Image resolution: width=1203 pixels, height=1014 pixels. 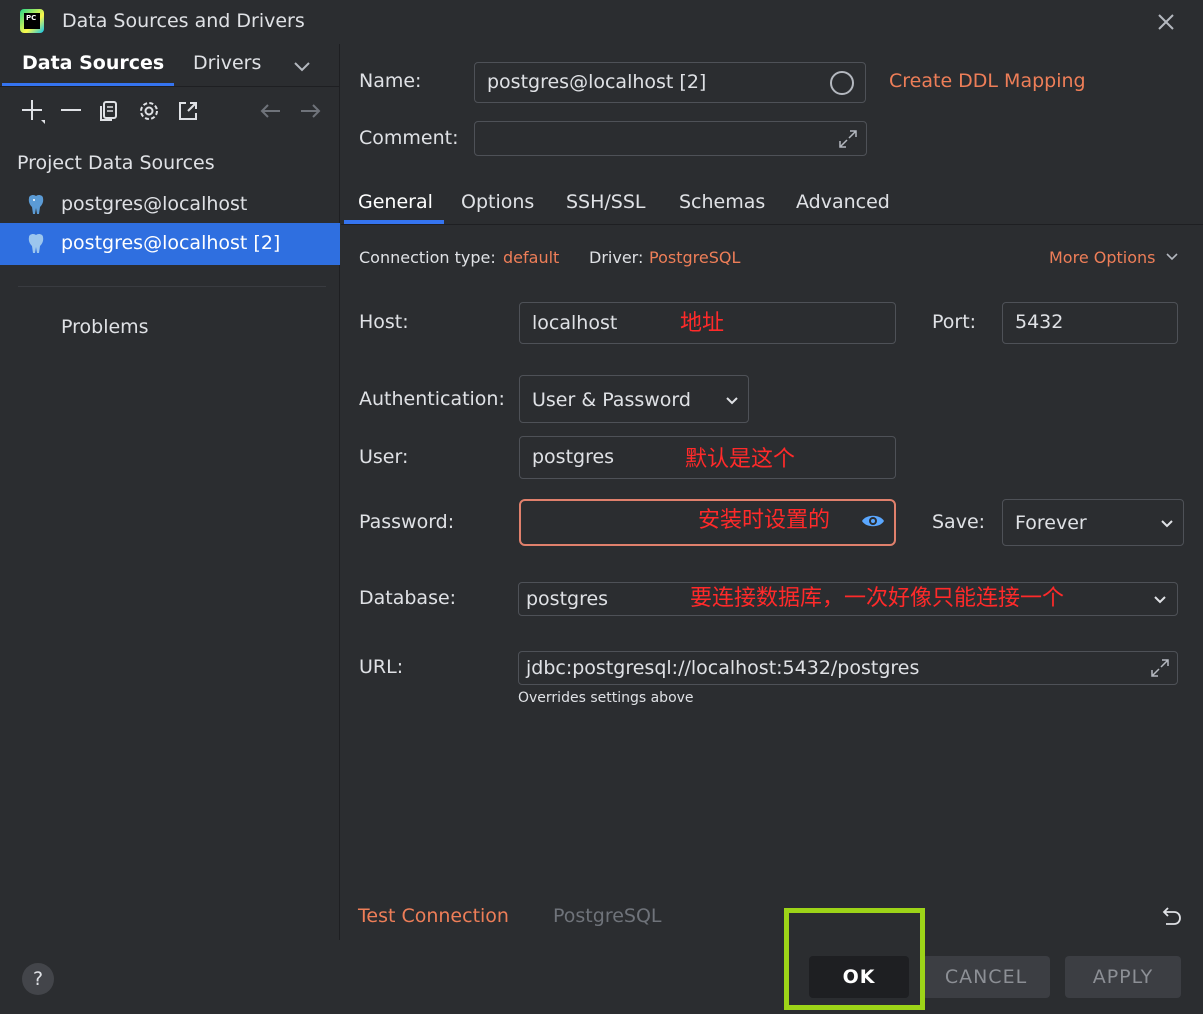 I want to click on data-source-label: postgres@localhost [2], so click(x=171, y=243).